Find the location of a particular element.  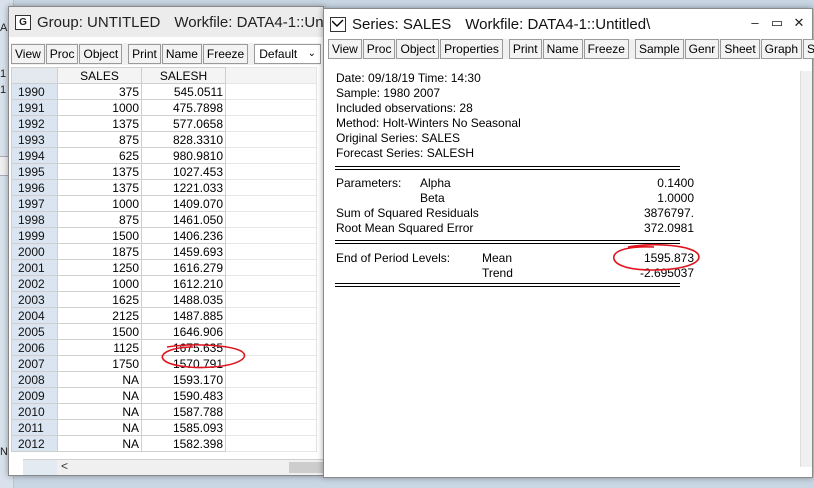

salesh-cell: 1585.093 is located at coordinates (183, 427).